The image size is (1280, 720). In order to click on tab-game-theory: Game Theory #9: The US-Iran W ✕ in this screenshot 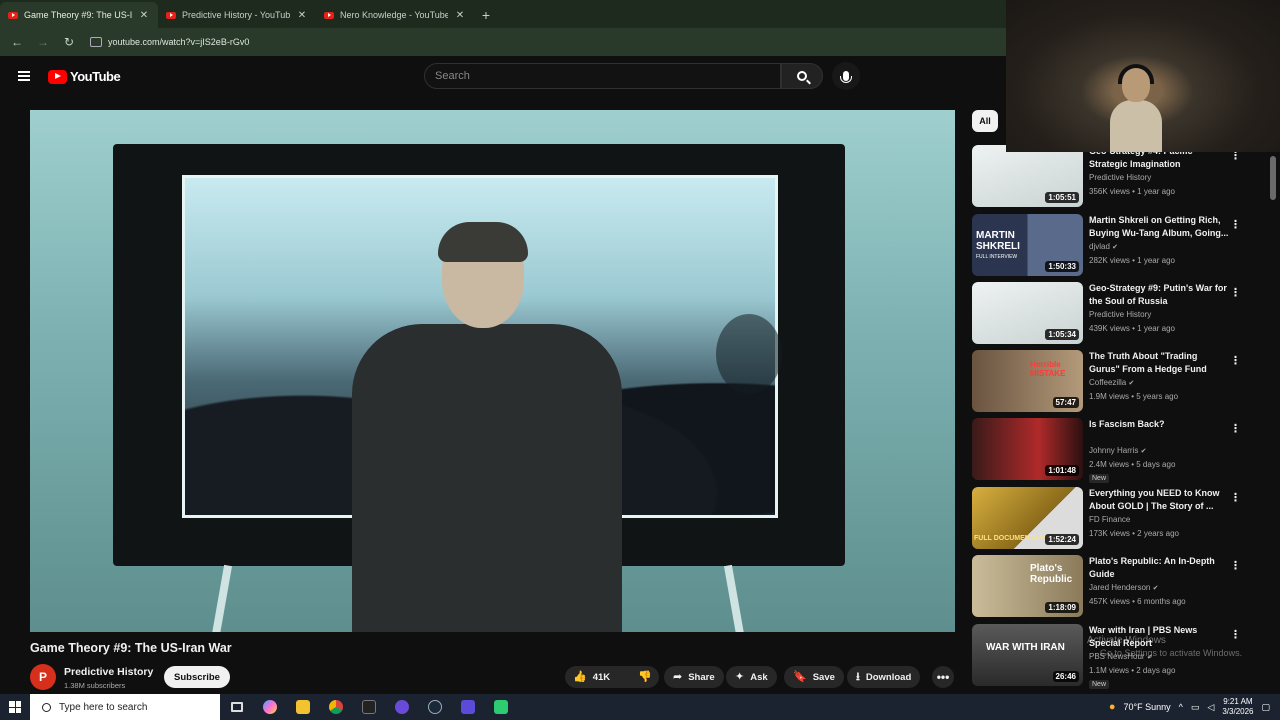, I will do `click(79, 15)`.